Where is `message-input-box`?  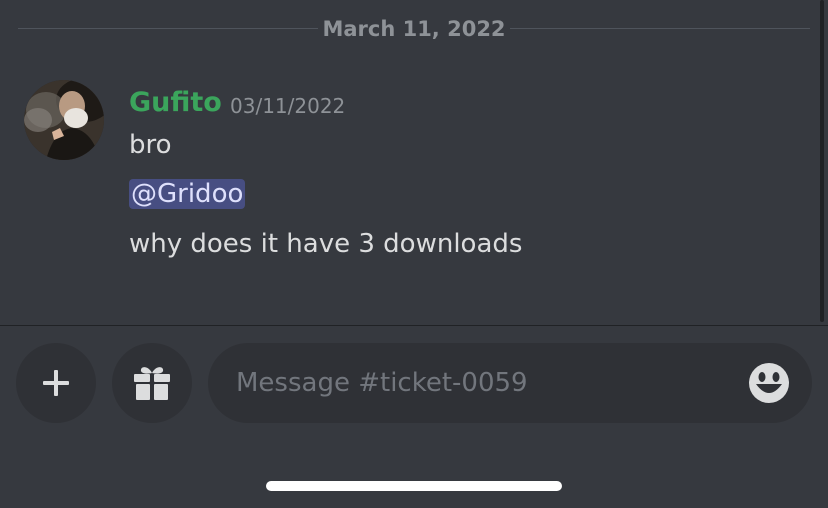
message-input-box is located at coordinates (510, 383).